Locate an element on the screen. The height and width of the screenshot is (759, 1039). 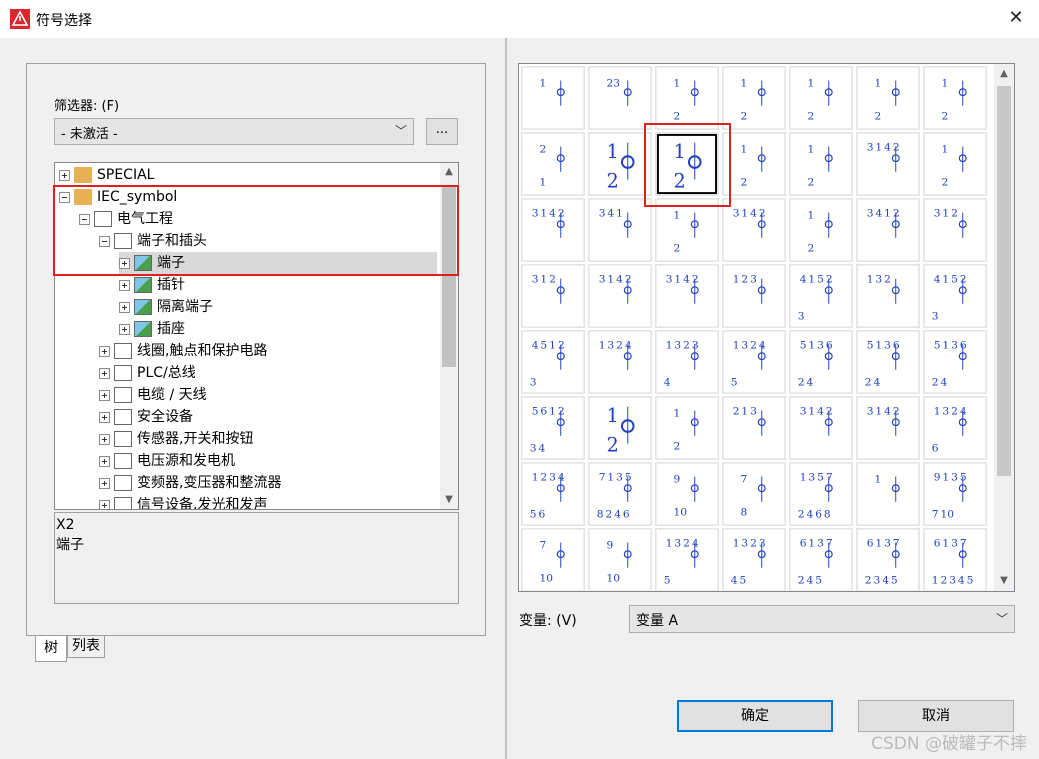
panel-divider is located at coordinates (506, 398).